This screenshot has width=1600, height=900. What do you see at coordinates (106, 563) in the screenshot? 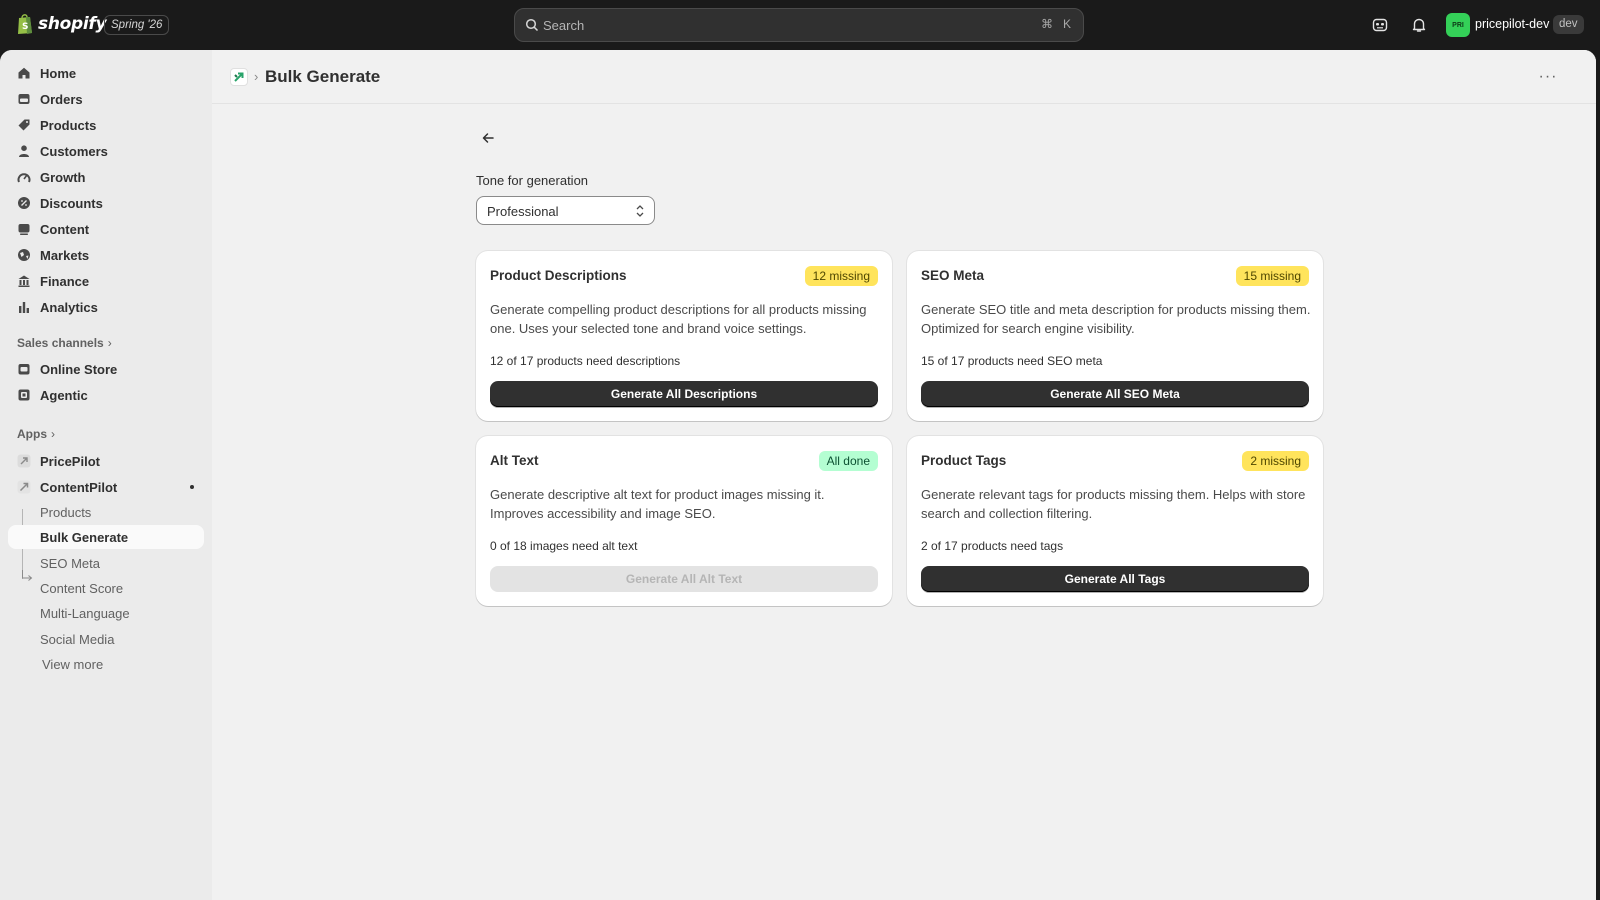
I see `sidebar-subitem-seo-meta: SEO Meta` at bounding box center [106, 563].